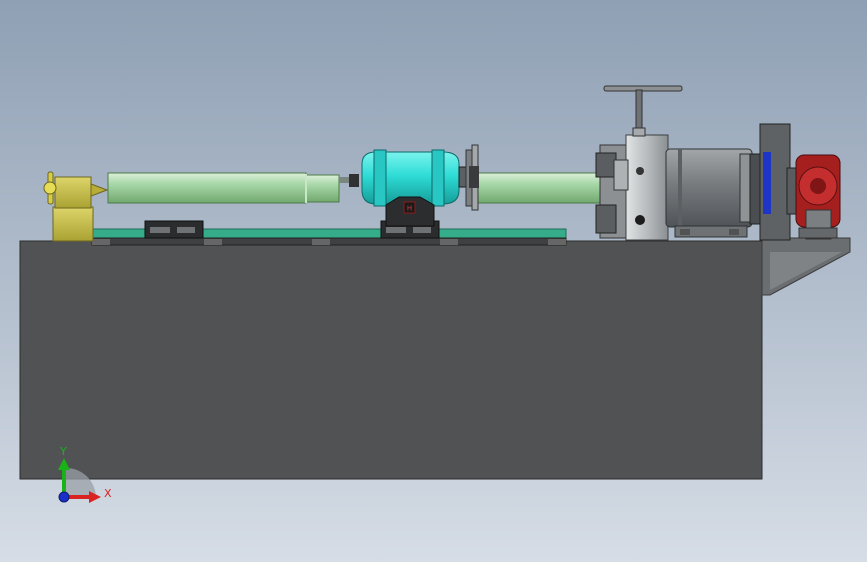 The width and height of the screenshot is (867, 562). Describe the element at coordinates (415, 188) in the screenshot. I see `carriage-motor: H` at that location.